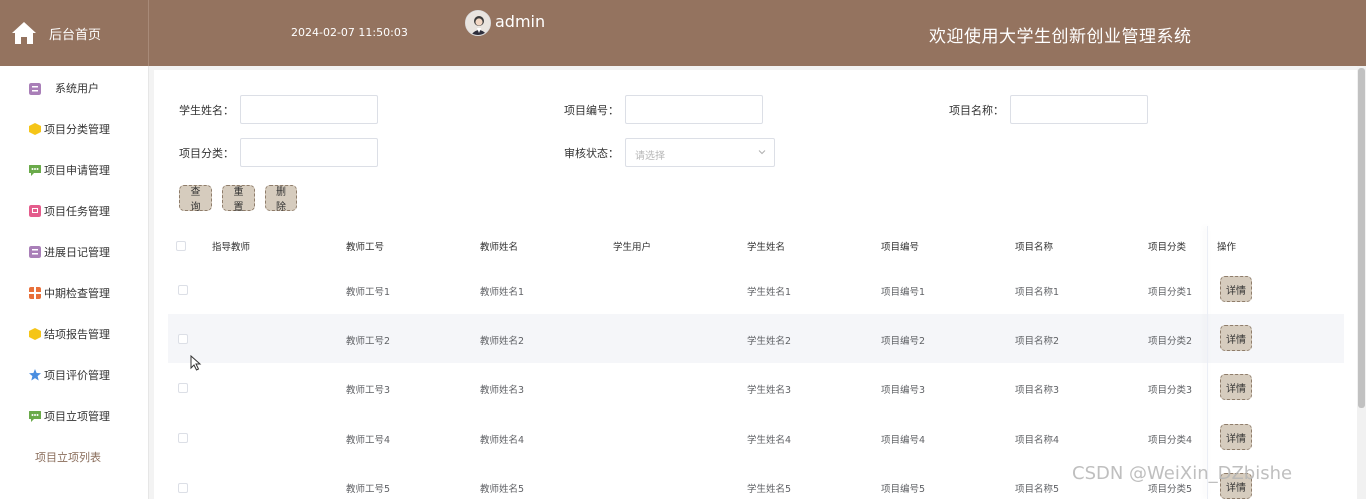 The image size is (1366, 499). I want to click on cell-category: 项目分类3, so click(1170, 390).